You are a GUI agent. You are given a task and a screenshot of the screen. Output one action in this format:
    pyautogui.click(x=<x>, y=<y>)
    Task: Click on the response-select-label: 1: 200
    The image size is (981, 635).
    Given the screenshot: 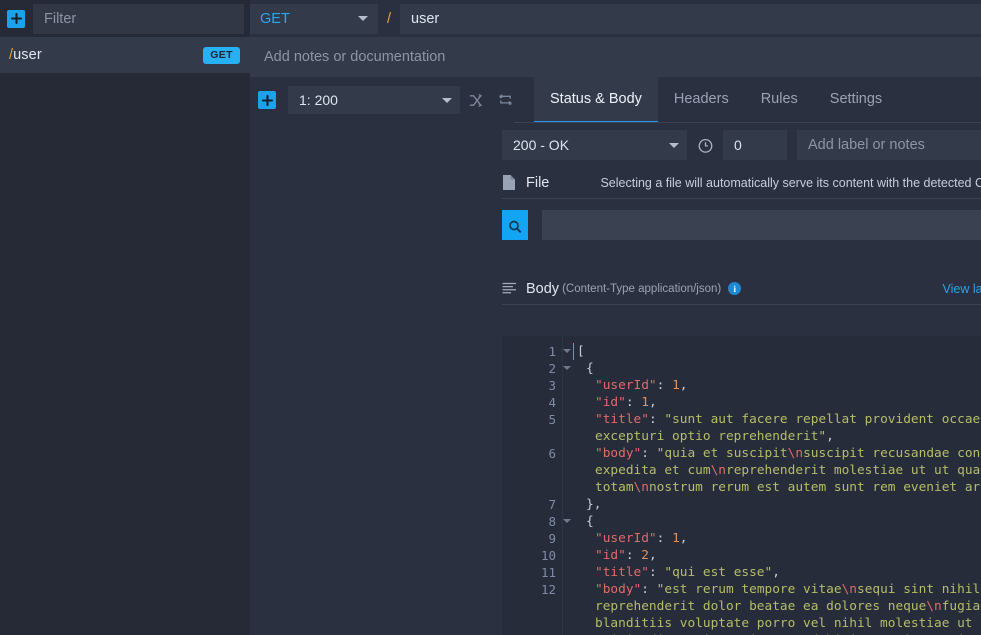 What is the action you would take?
    pyautogui.click(x=318, y=100)
    